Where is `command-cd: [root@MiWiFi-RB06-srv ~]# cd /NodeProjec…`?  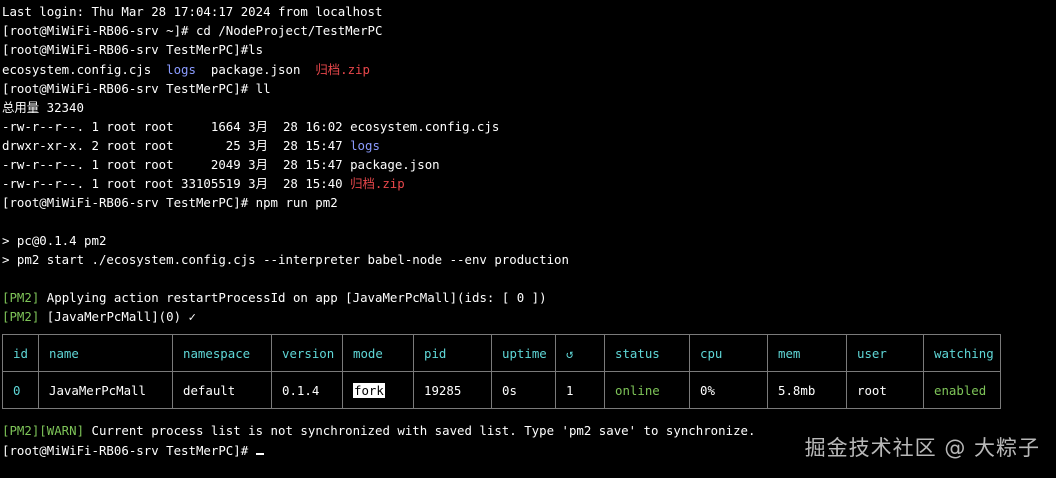
command-cd: [root@MiWiFi-RB06-srv ~]# cd /NodeProjec… is located at coordinates (192, 30).